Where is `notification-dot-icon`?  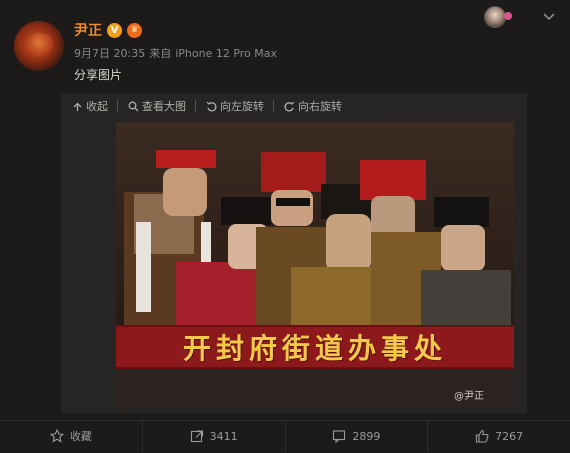
notification-dot-icon is located at coordinates (508, 16).